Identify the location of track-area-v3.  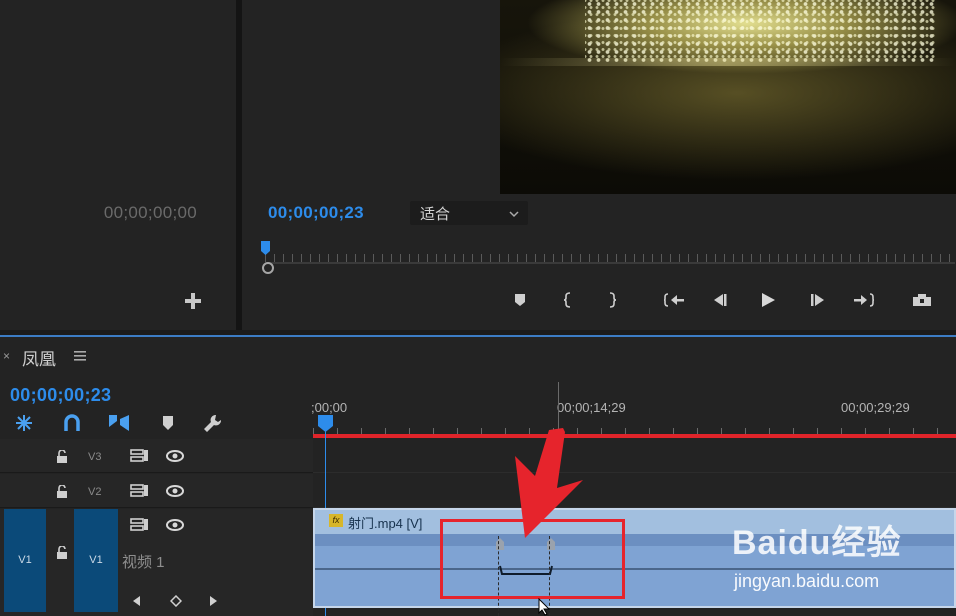
(634, 456).